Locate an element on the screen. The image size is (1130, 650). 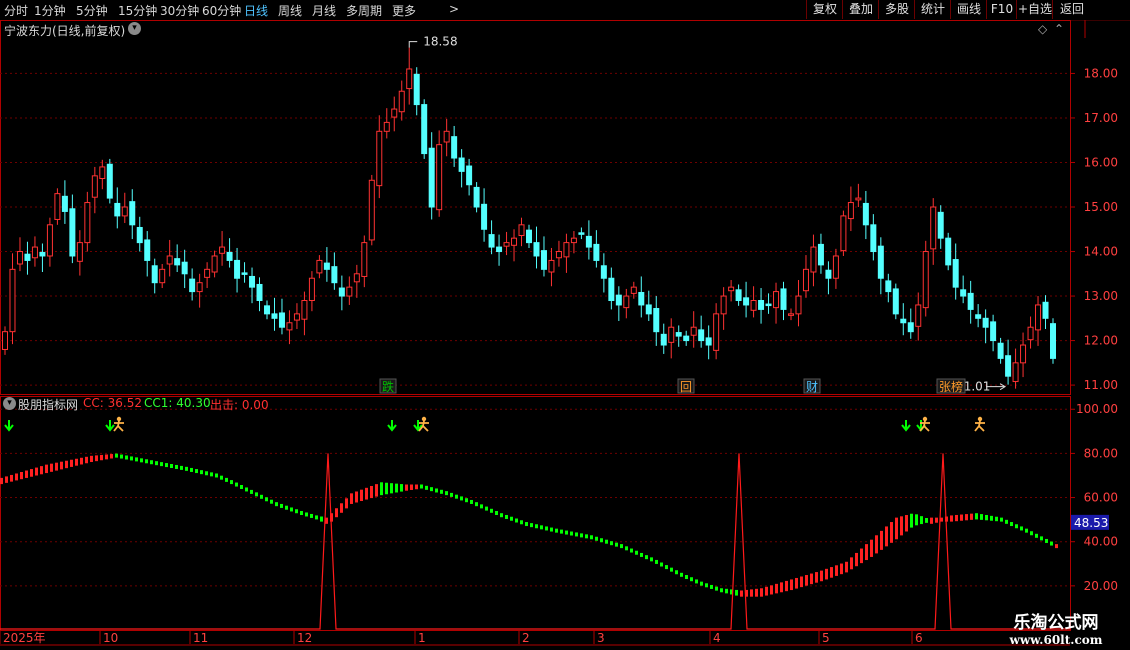
indicator-dropdown-icon: ▾ is located at coordinates (9, 403).